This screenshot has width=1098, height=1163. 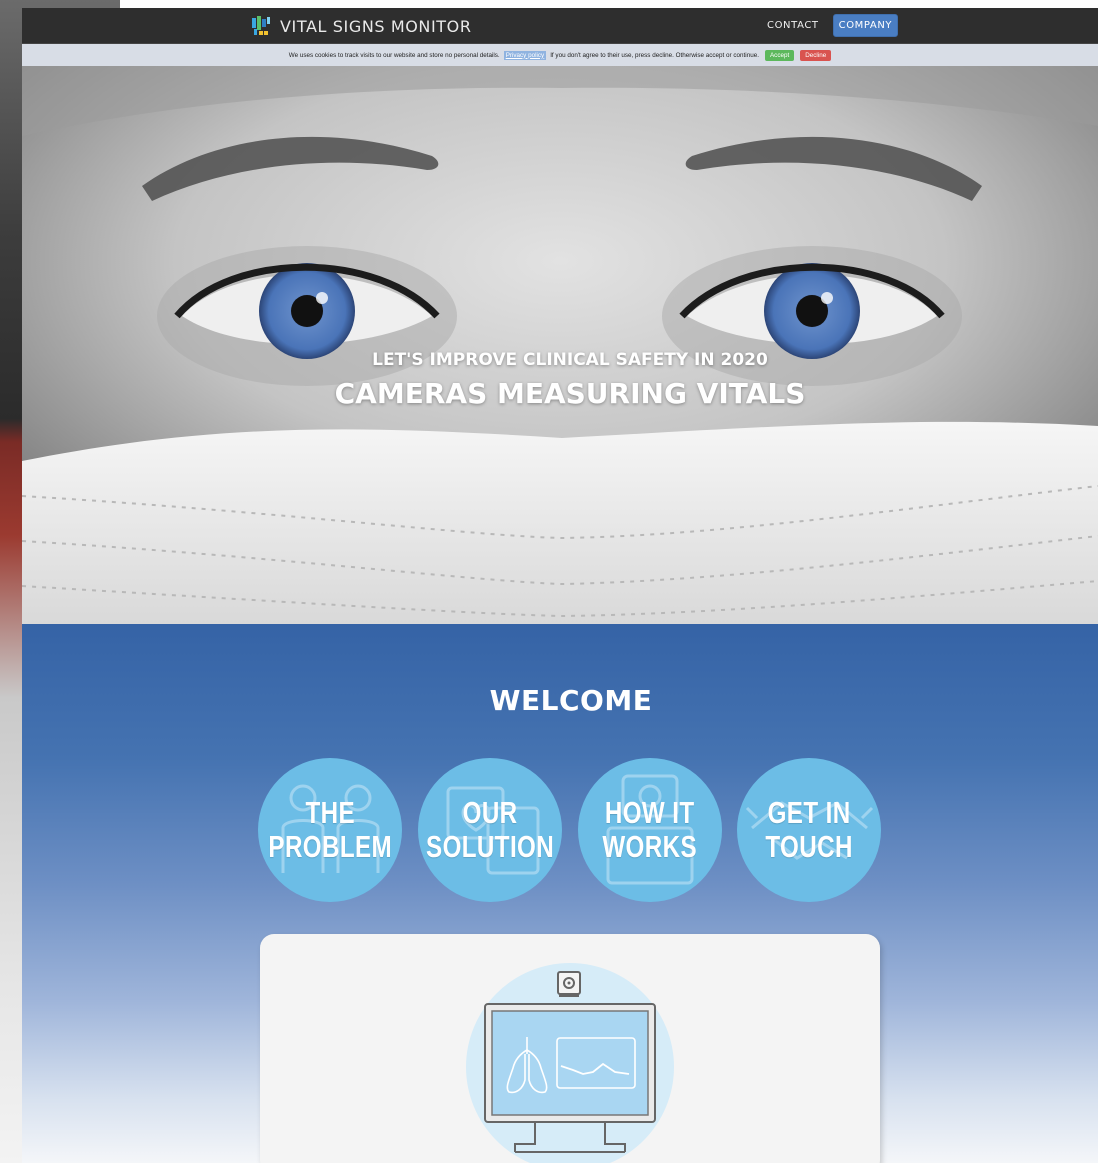 What do you see at coordinates (650, 812) in the screenshot?
I see `how-it-works-line1: HOW IT` at bounding box center [650, 812].